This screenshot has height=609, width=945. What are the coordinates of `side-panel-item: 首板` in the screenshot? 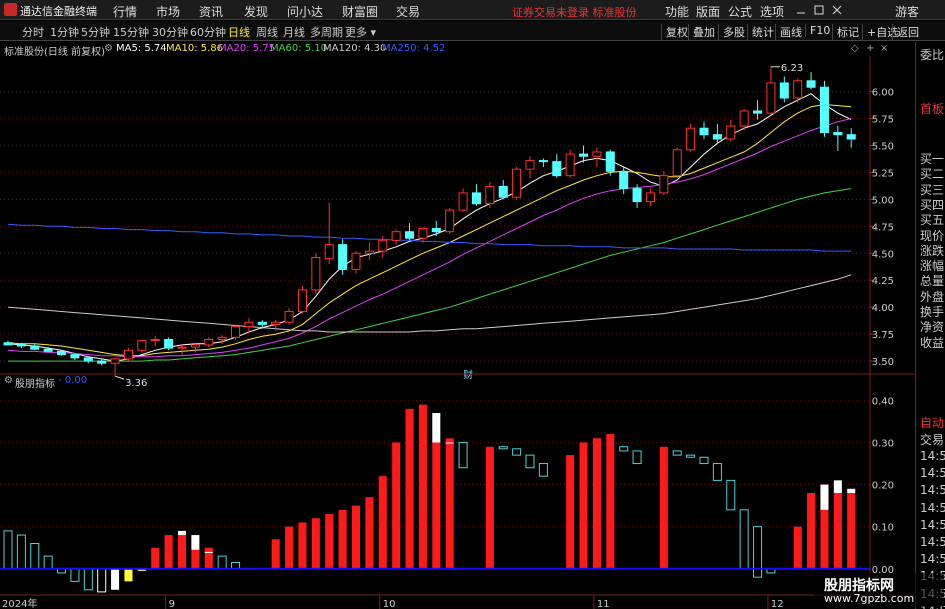 It's located at (932, 109).